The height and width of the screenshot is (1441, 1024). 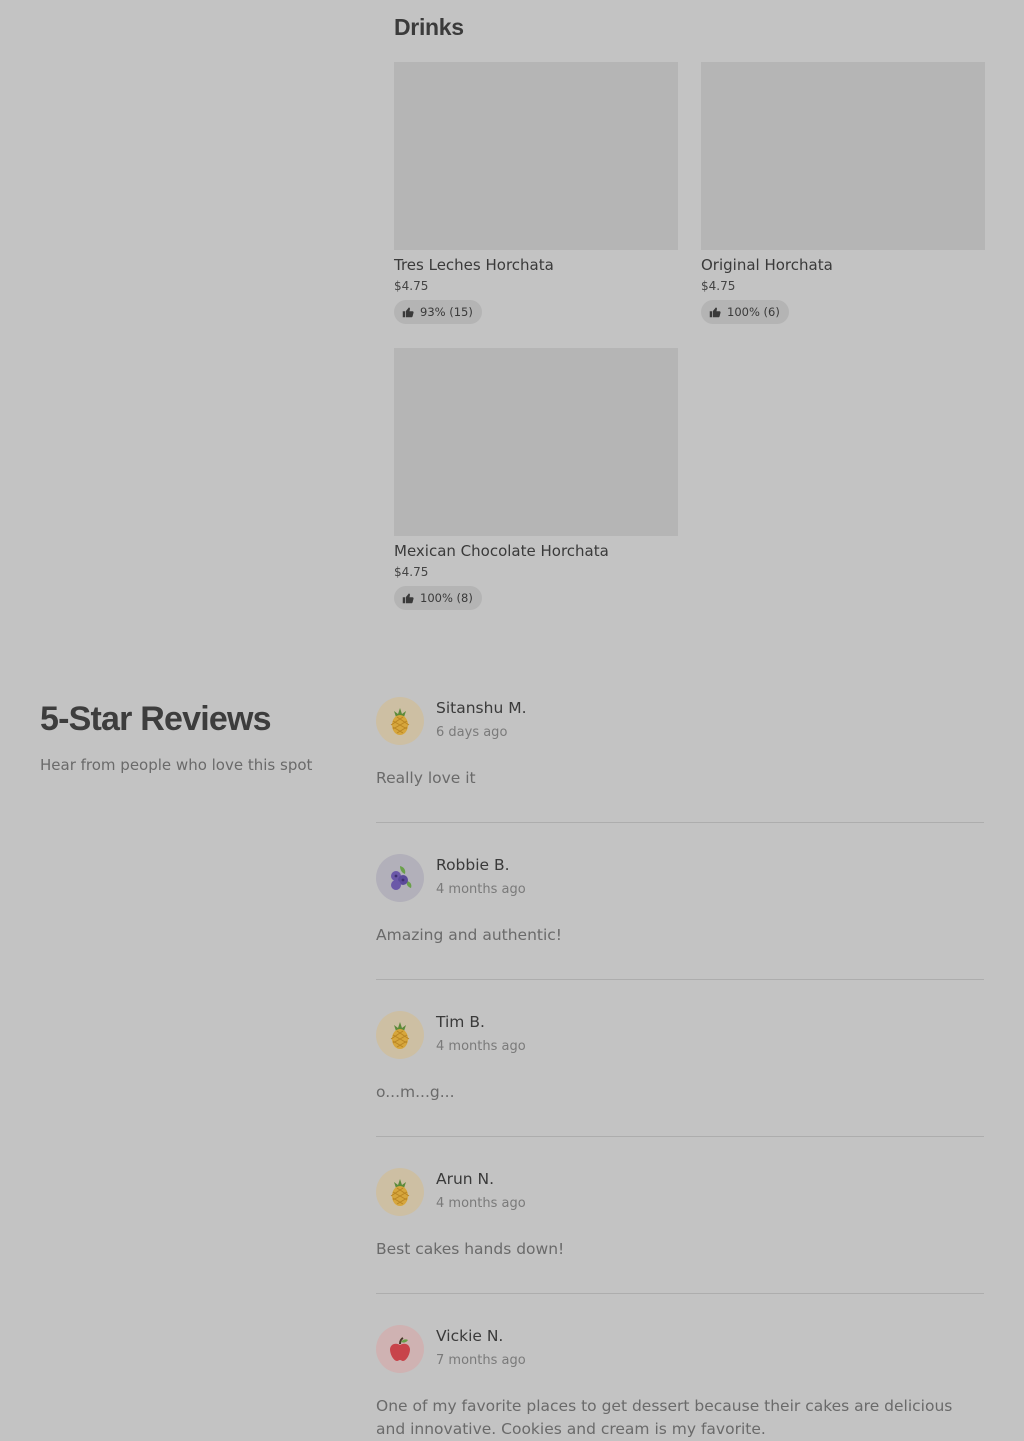 I want to click on menu-item-name: Tres Leches Horchata, so click(x=474, y=265).